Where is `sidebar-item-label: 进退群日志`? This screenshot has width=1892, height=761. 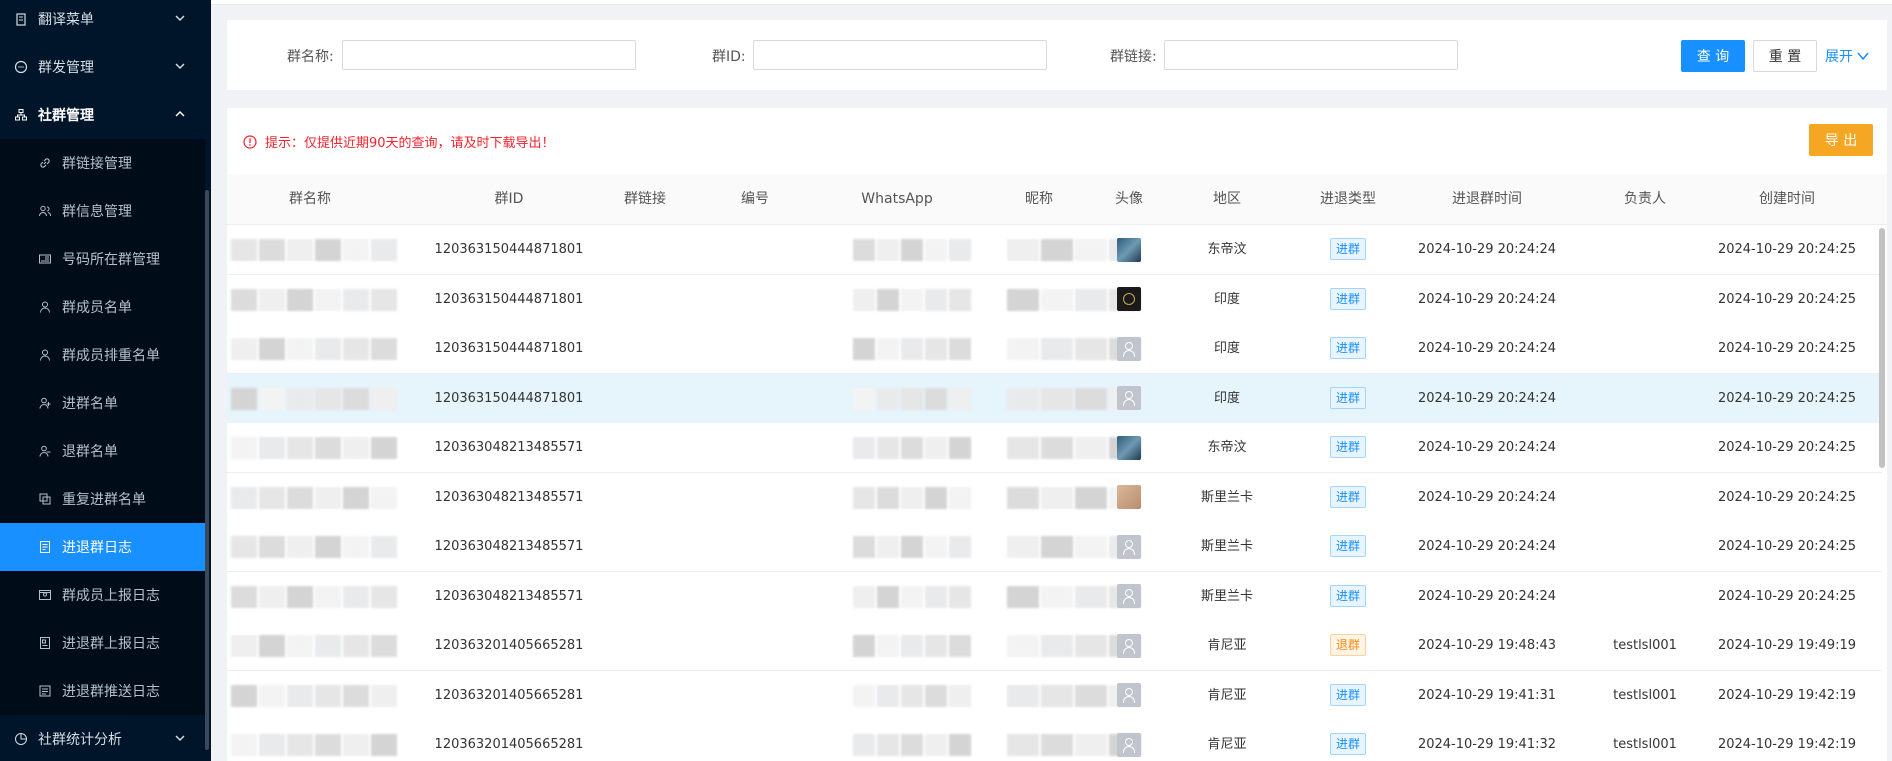
sidebar-item-label: 进退群日志 is located at coordinates (97, 548).